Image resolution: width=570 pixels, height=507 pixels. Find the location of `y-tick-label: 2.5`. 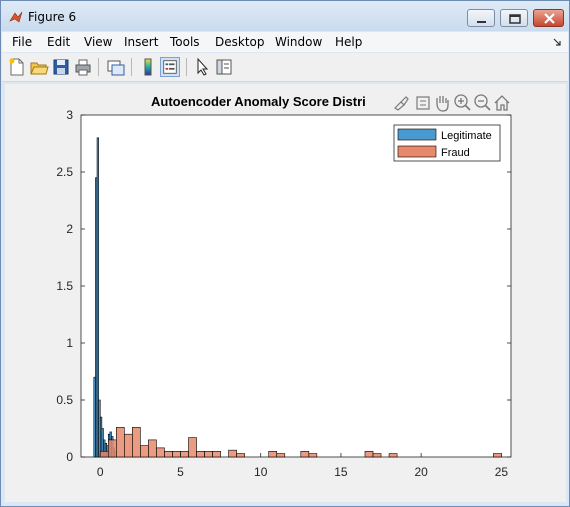

y-tick-label: 2.5 is located at coordinates (64, 172).